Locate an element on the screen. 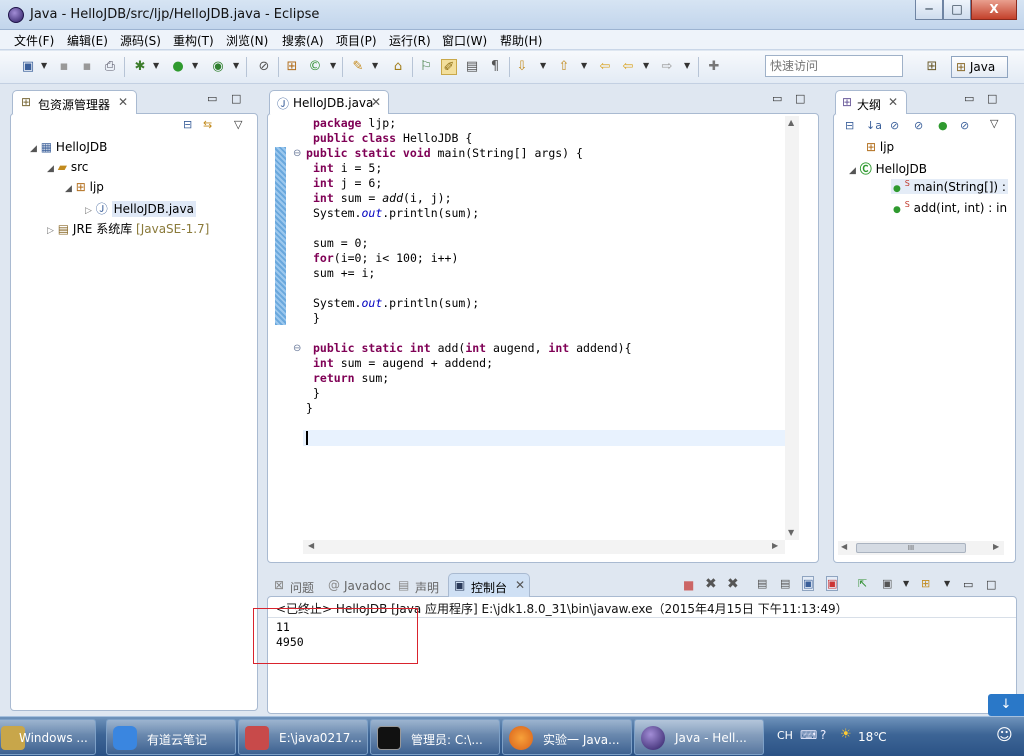  tab-package-explorer: ⊞ 包资源管理器 ✕ is located at coordinates (74, 102).